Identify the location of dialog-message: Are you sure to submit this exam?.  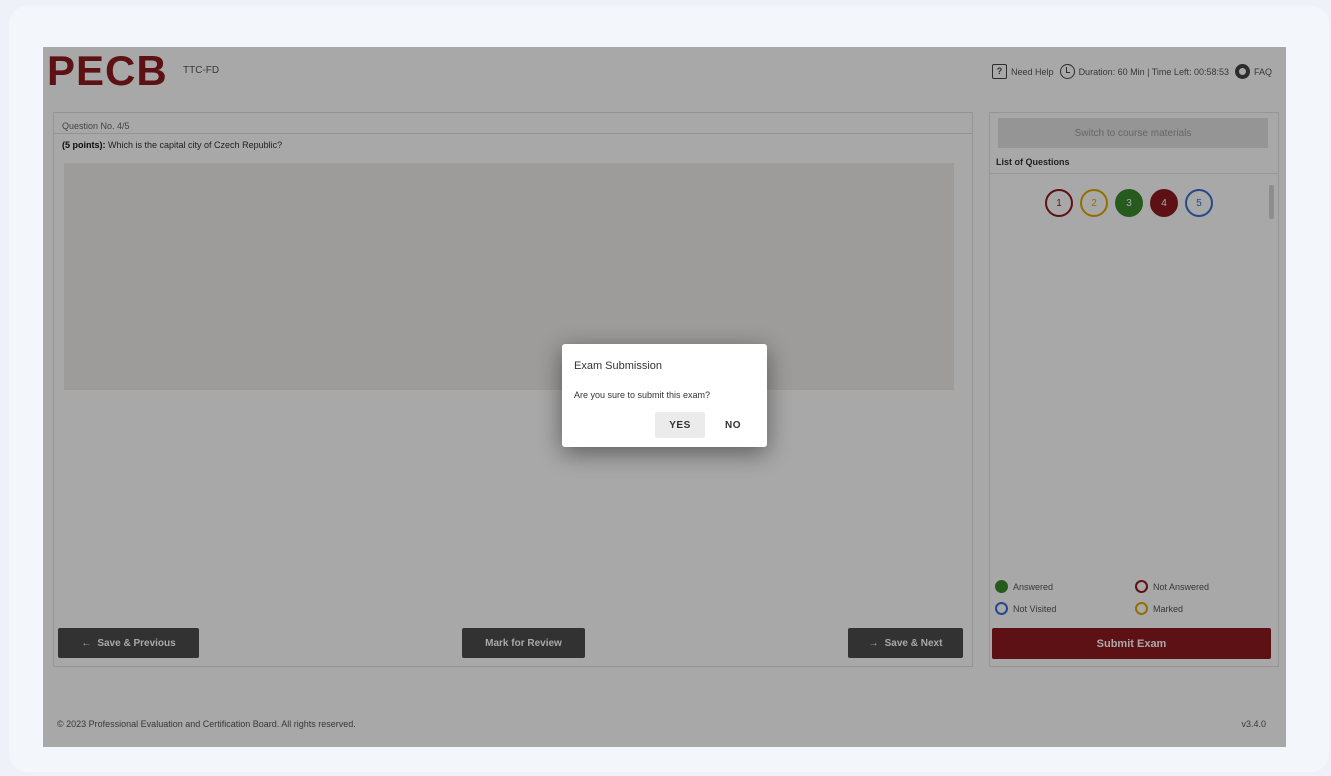
(642, 395).